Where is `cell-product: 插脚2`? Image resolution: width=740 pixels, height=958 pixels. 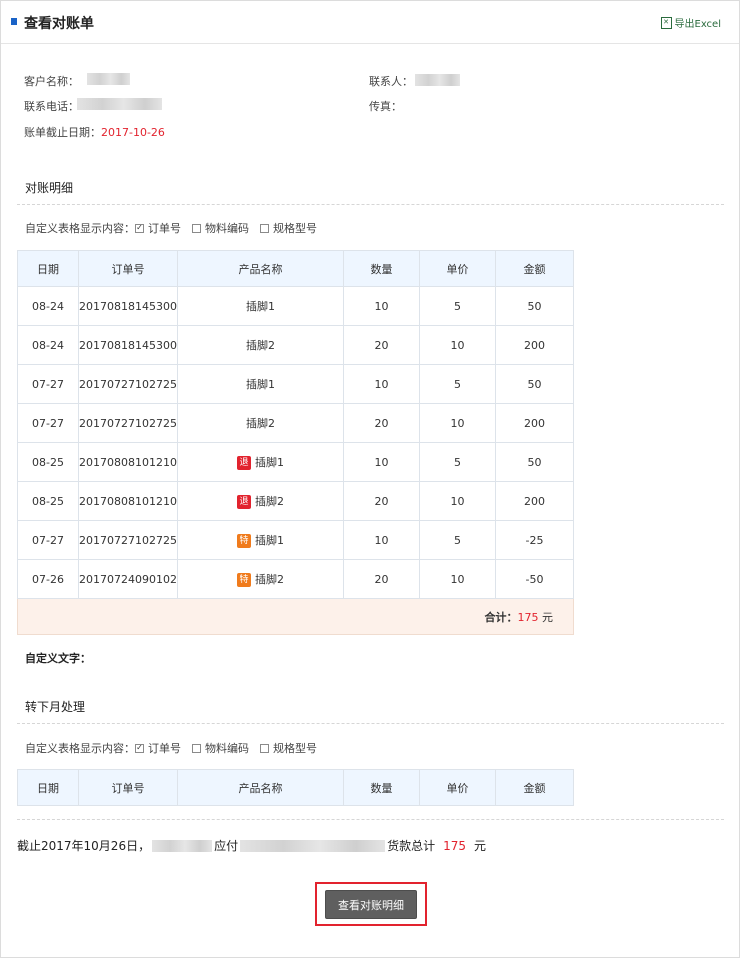 cell-product: 插脚2 is located at coordinates (260, 423).